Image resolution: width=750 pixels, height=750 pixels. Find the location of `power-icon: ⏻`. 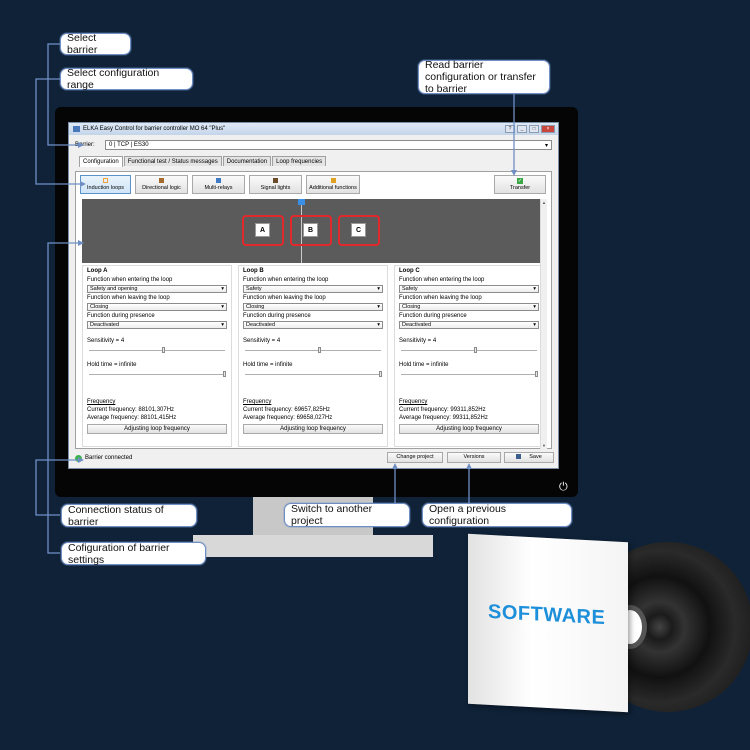

power-icon: ⏻ is located at coordinates (563, 487).